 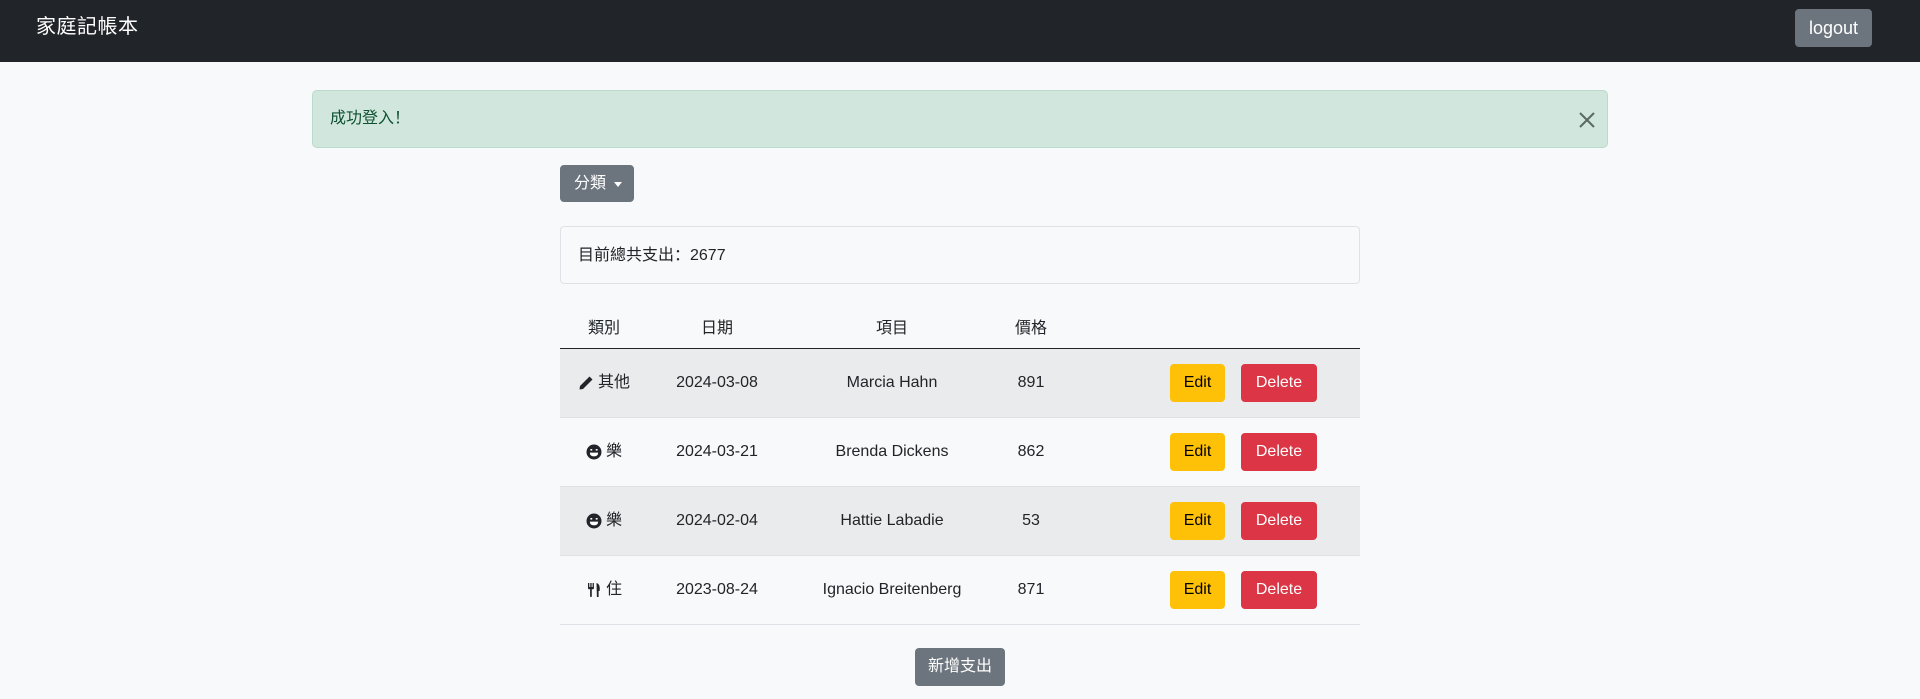 I want to click on category-dropdown-button: 分類, so click(x=597, y=183).